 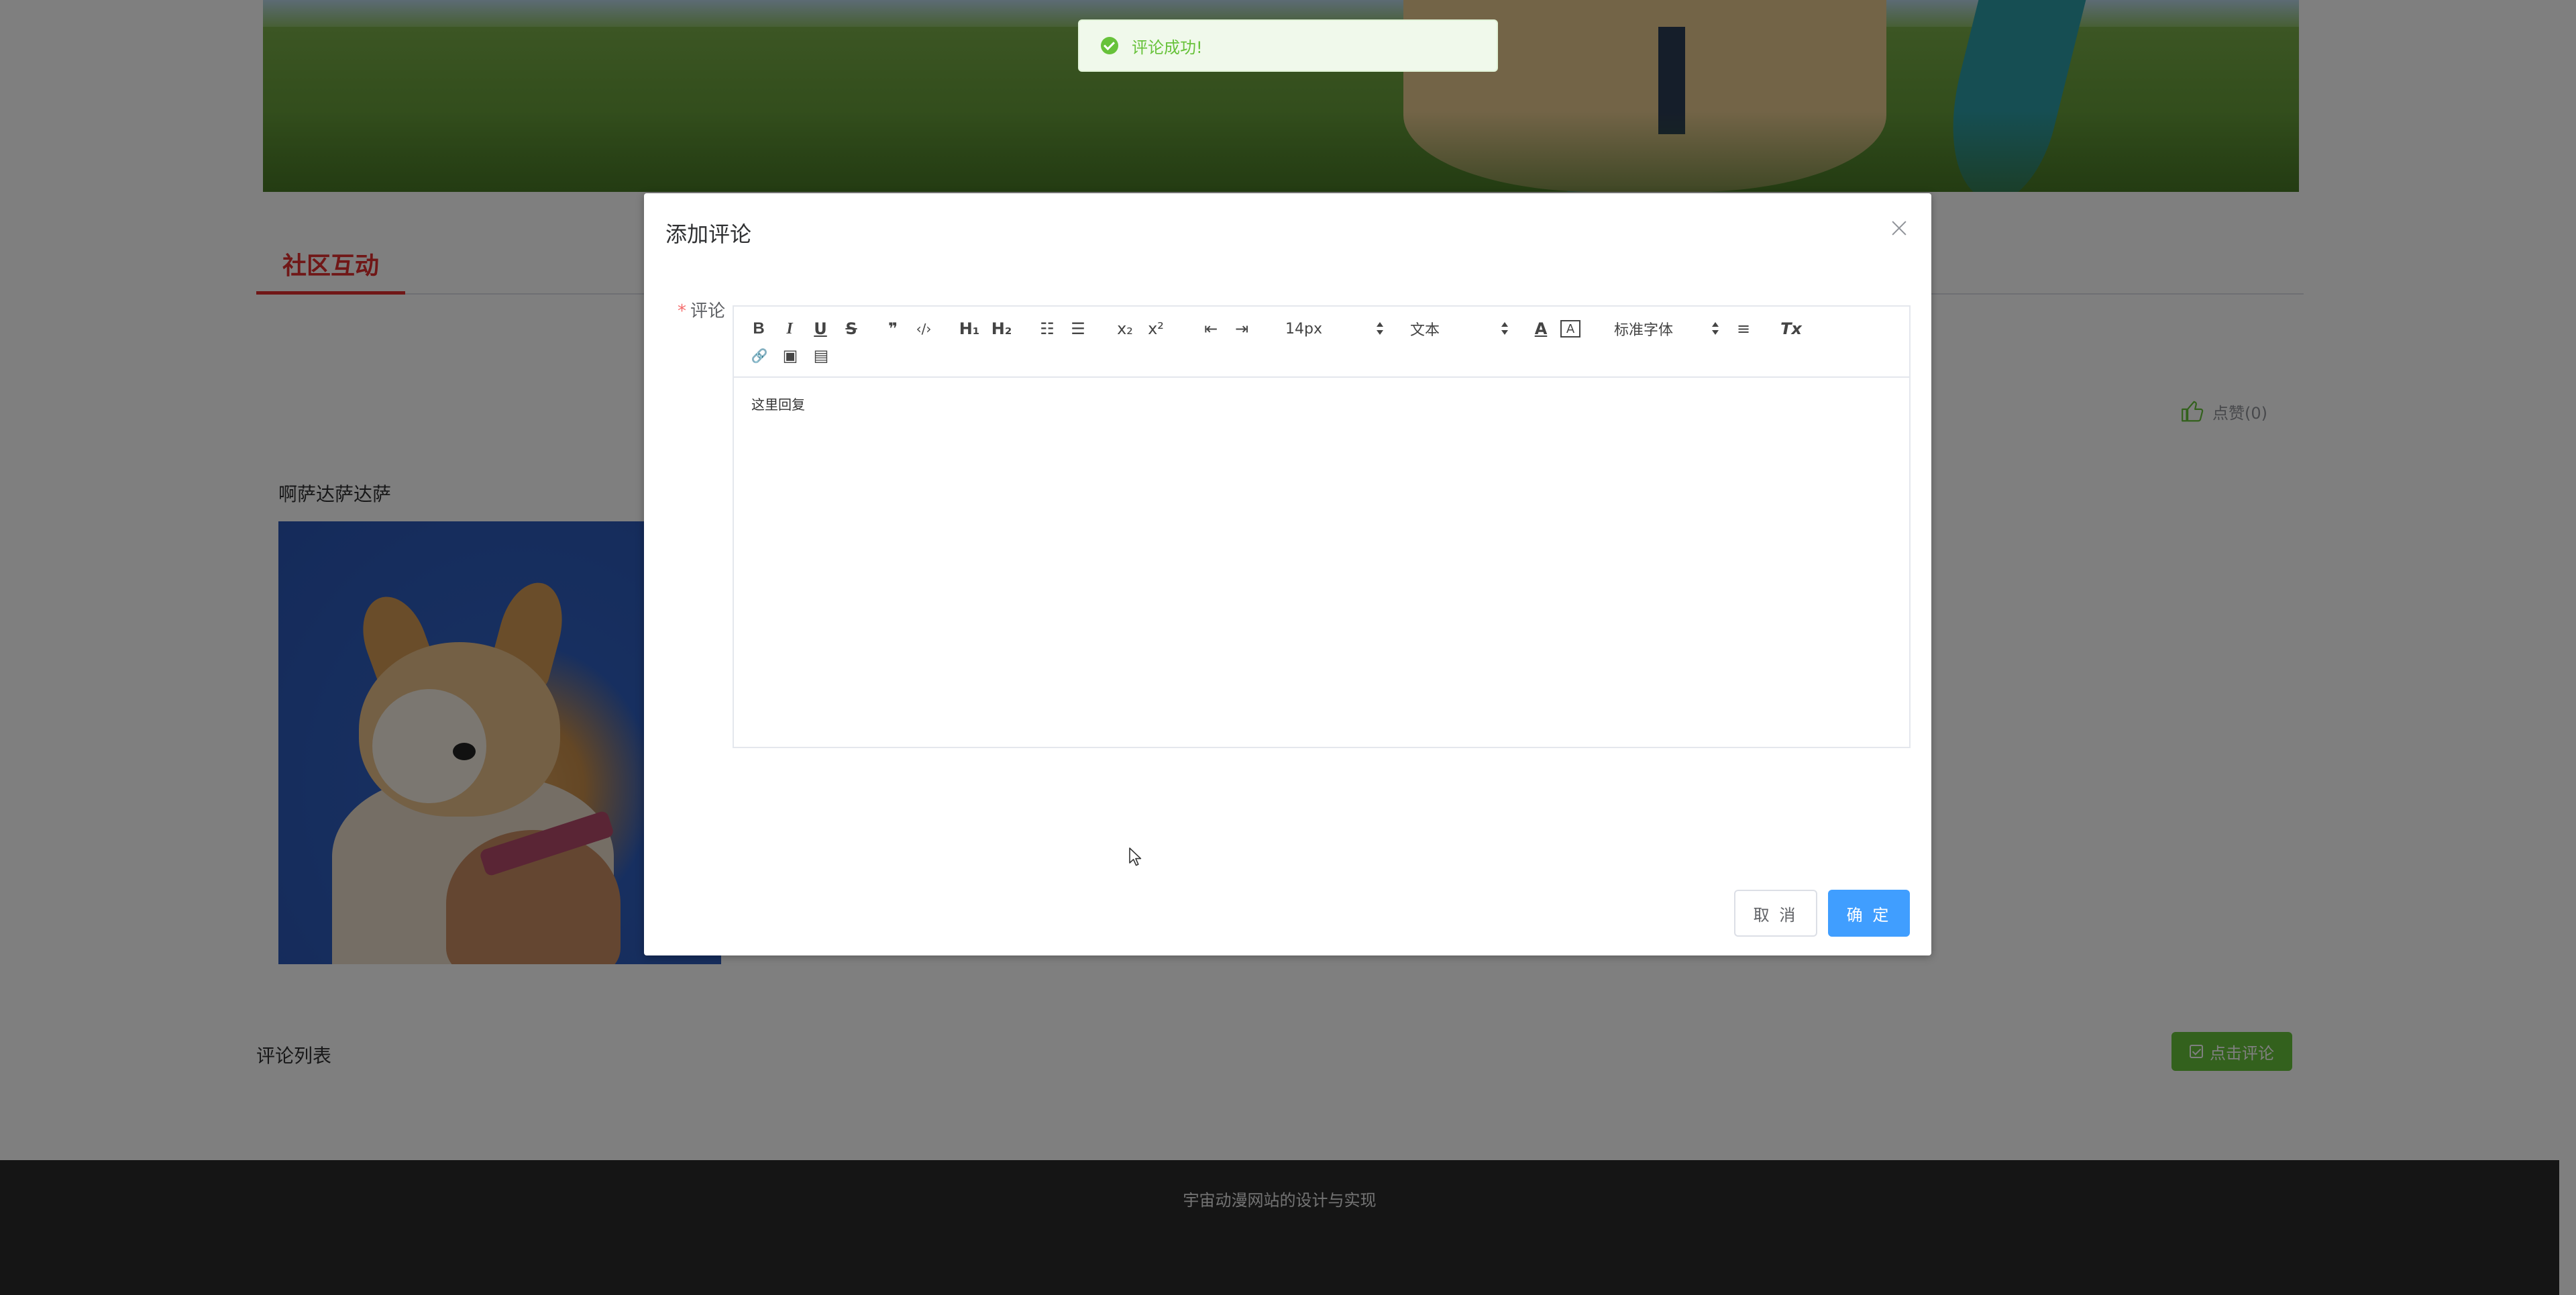 What do you see at coordinates (778, 403) in the screenshot?
I see `editor-content: 这里回复` at bounding box center [778, 403].